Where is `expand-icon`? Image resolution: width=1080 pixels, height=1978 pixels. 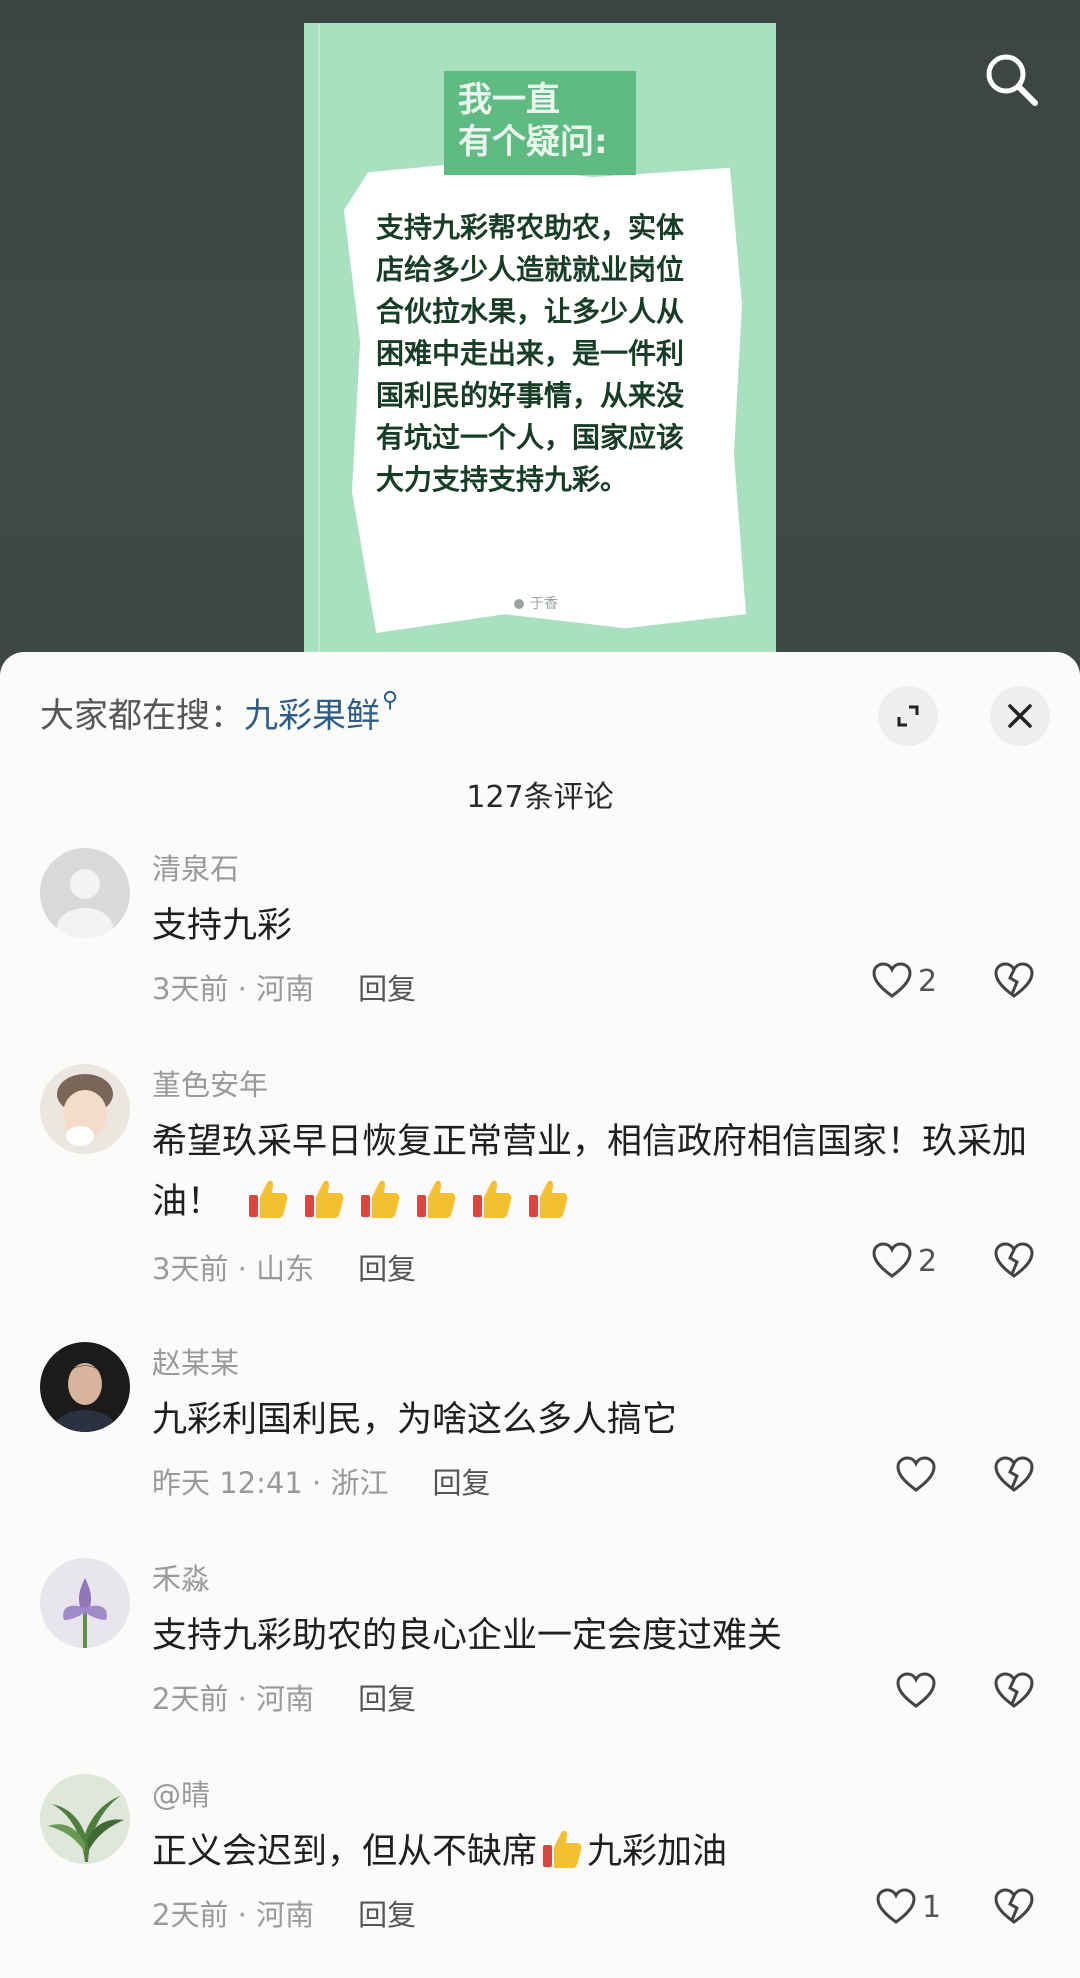
expand-icon is located at coordinates (908, 716).